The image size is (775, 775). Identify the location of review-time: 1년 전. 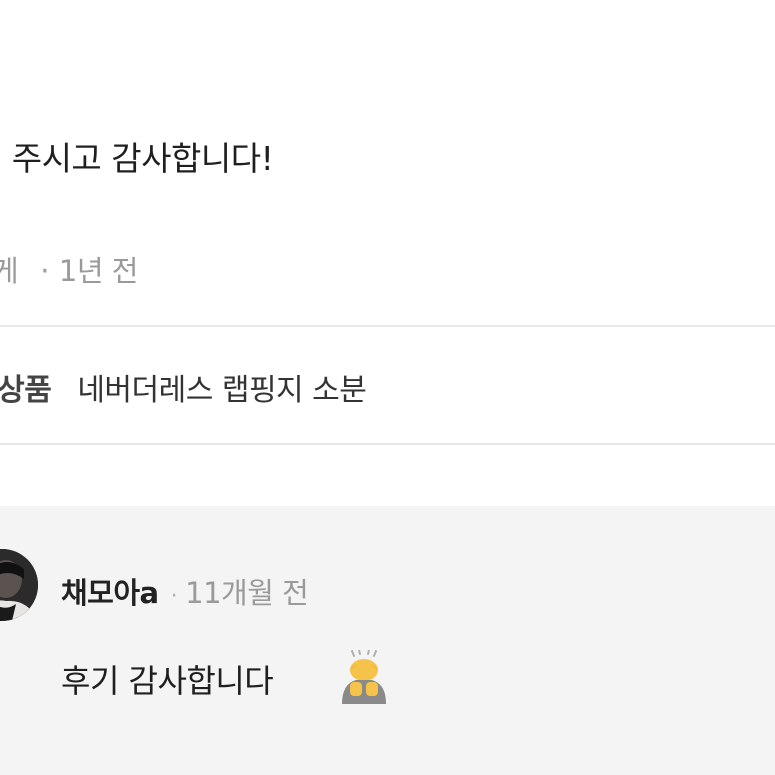
(98, 271).